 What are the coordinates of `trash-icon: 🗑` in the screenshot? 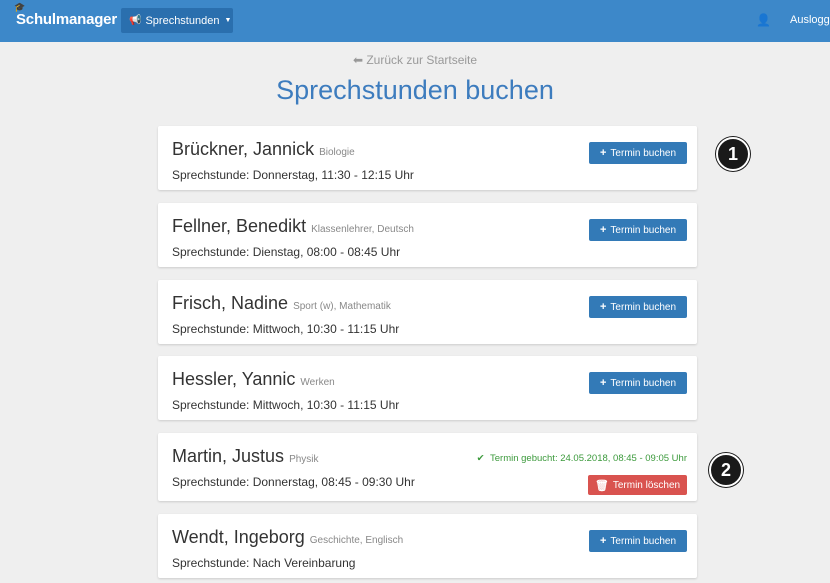 It's located at (601, 485).